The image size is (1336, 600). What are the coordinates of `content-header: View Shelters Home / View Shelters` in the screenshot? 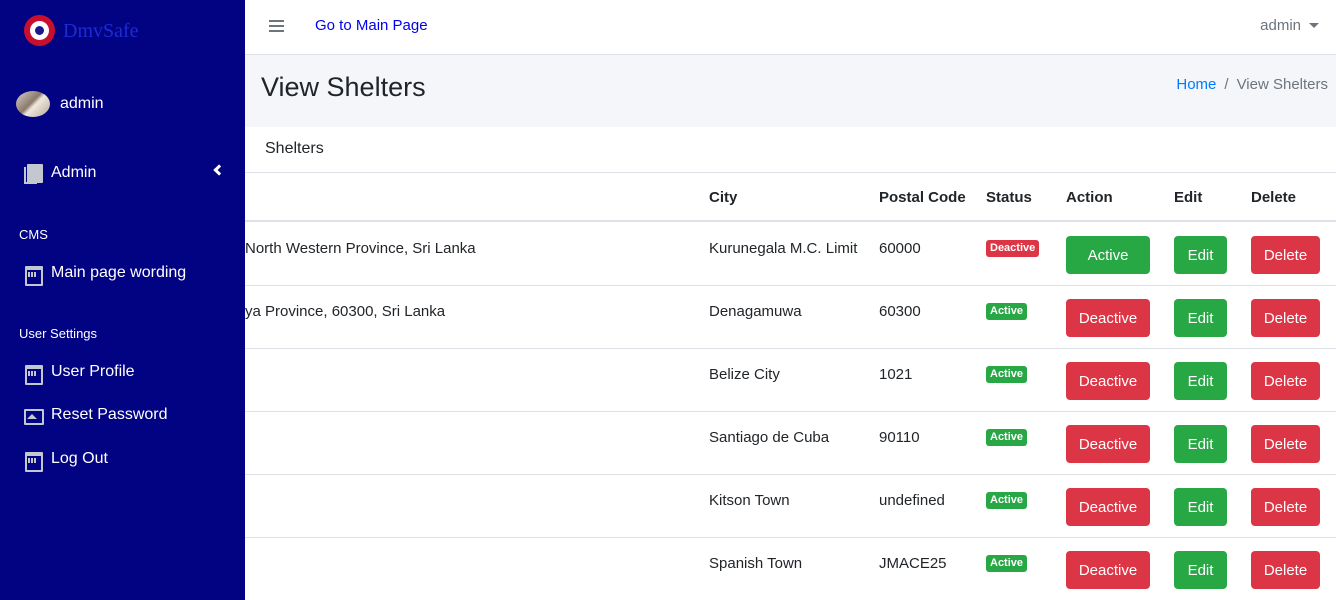 It's located at (790, 91).